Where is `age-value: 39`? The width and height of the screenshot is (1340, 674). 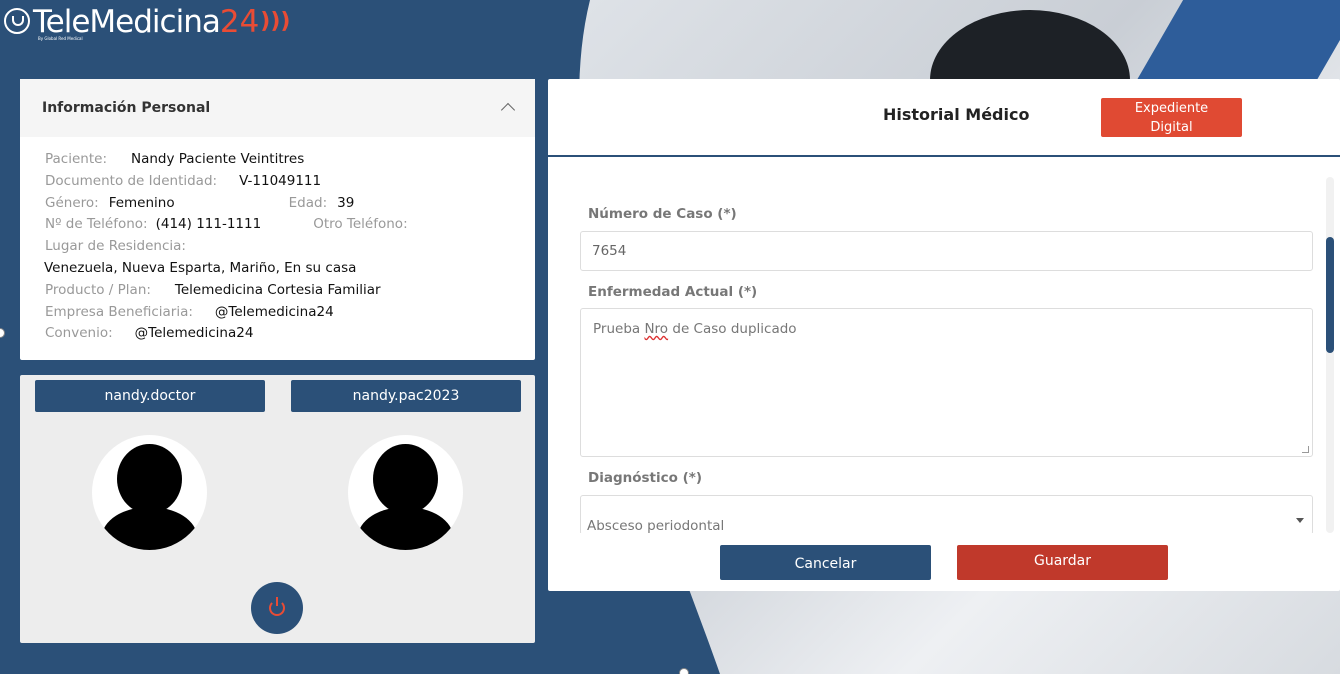 age-value: 39 is located at coordinates (346, 202).